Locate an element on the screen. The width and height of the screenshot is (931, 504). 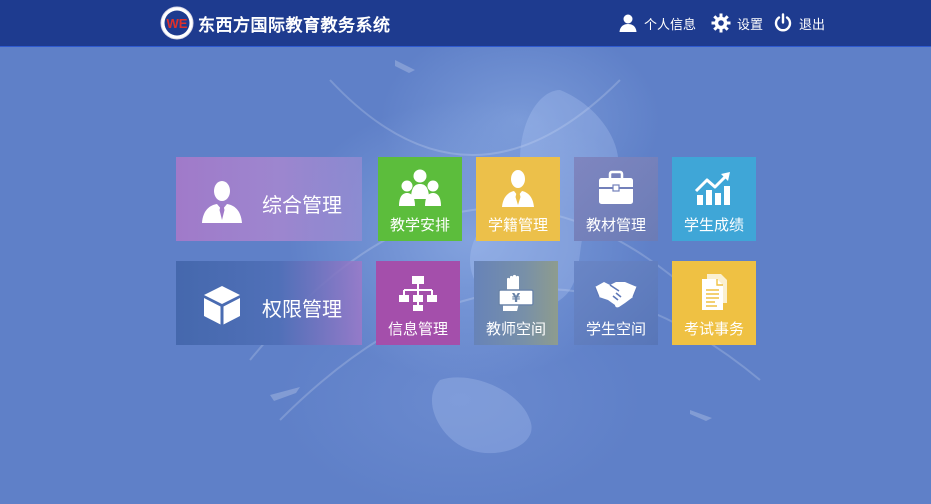
school-logo: WE is located at coordinates (177, 23).